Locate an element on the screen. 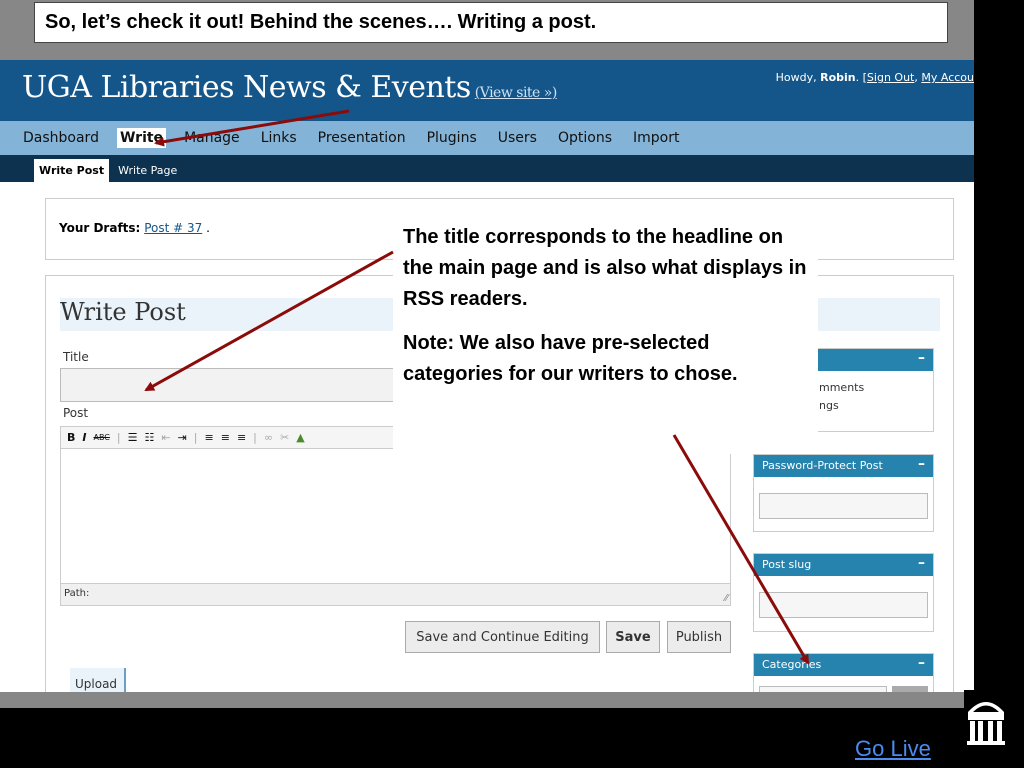 The height and width of the screenshot is (768, 1024). post-editor-area is located at coordinates (395, 516).